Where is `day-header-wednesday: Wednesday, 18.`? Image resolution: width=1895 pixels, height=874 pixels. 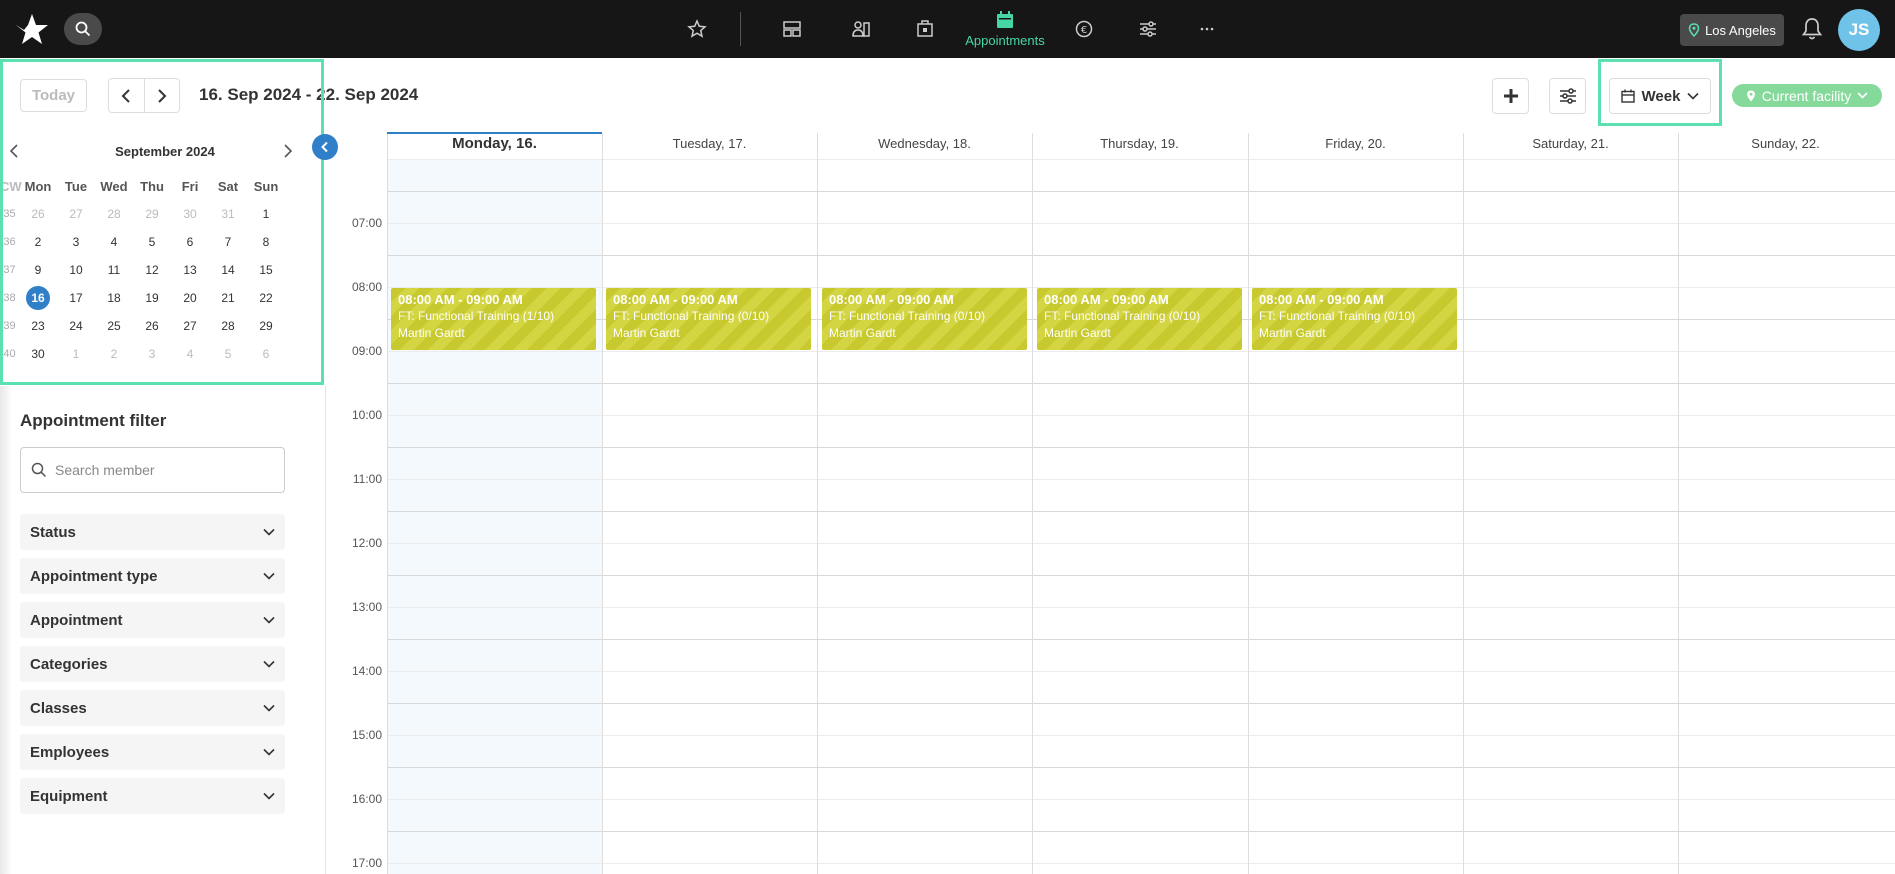 day-header-wednesday: Wednesday, 18. is located at coordinates (924, 146).